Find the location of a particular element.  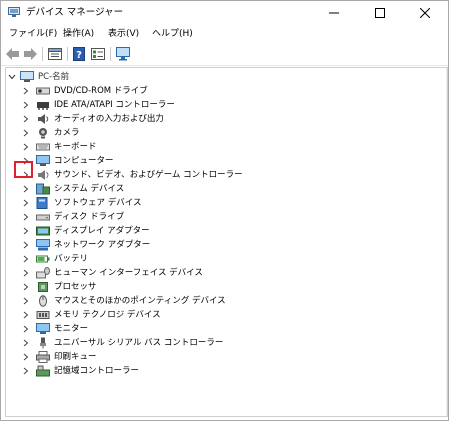

minimize-button is located at coordinates (334, 13).